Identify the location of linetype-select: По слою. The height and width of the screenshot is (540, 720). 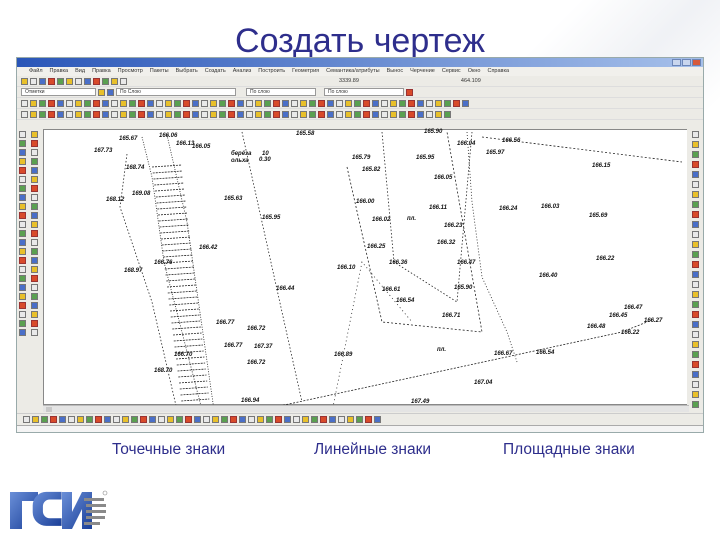
(281, 92).